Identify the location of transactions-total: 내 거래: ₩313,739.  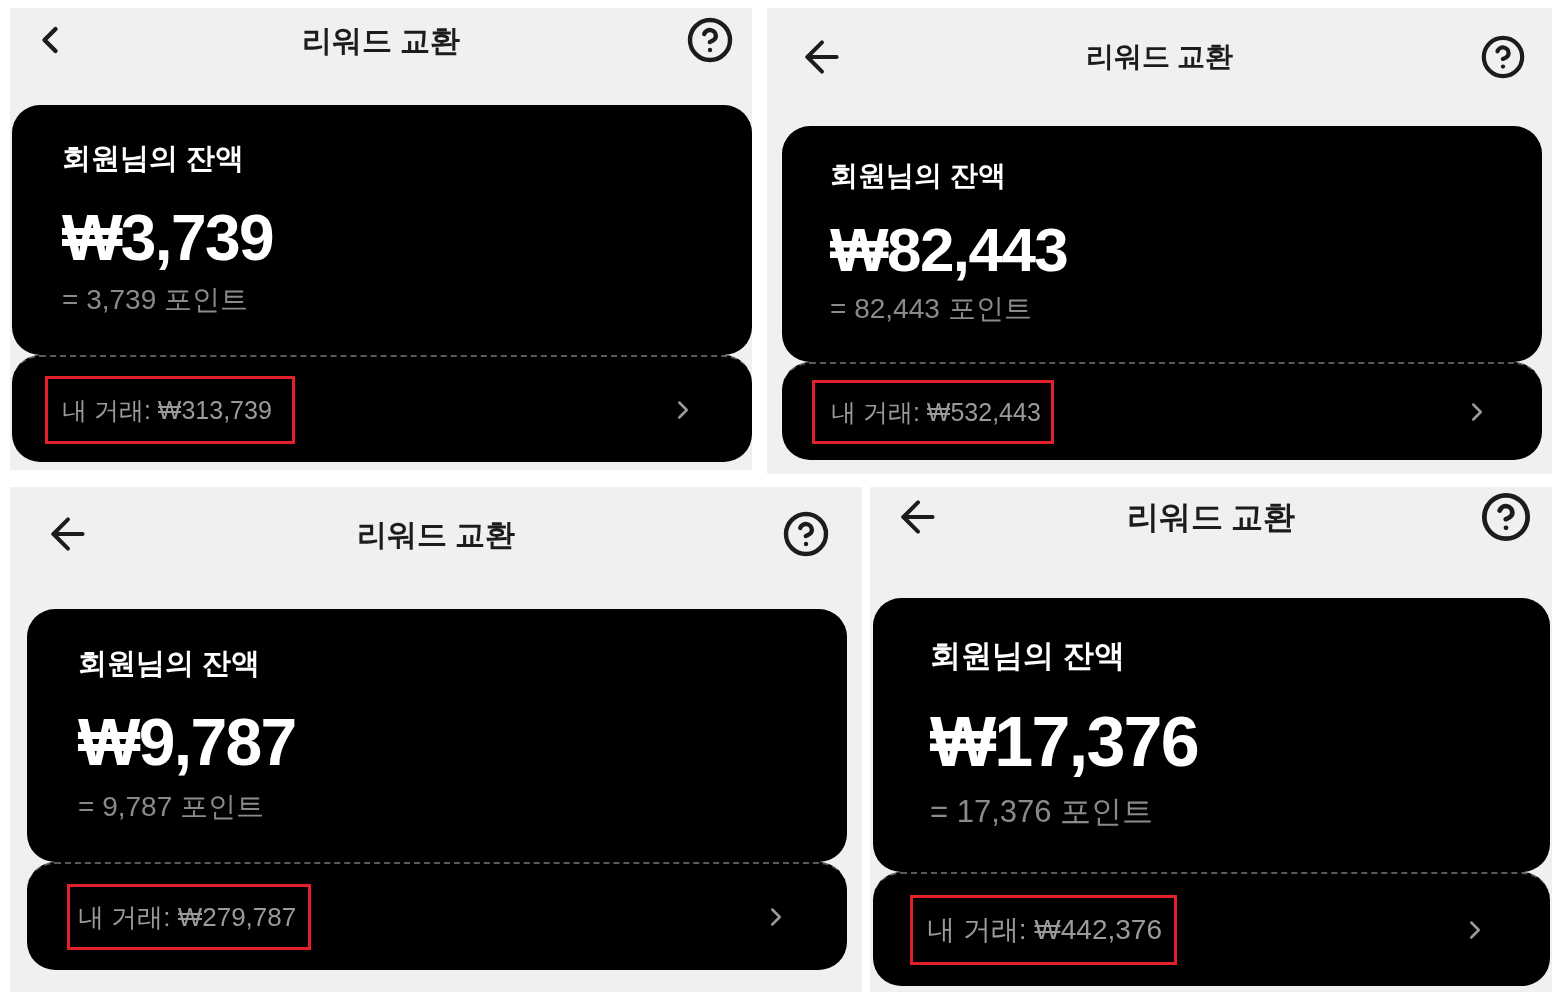
(170, 409).